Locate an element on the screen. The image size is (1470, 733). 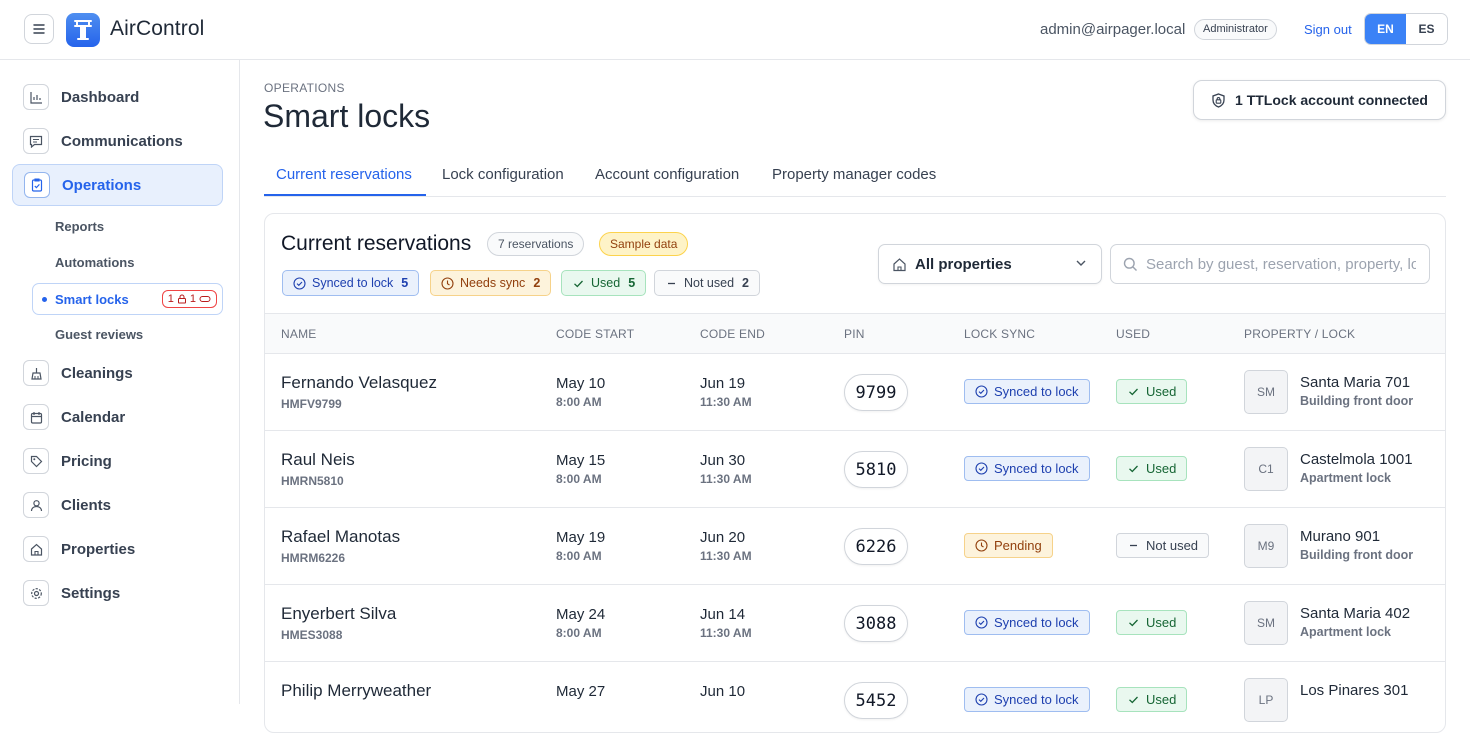
sidebar-subitem-smart-locks: Smart locks 1 1 is located at coordinates (127, 299).